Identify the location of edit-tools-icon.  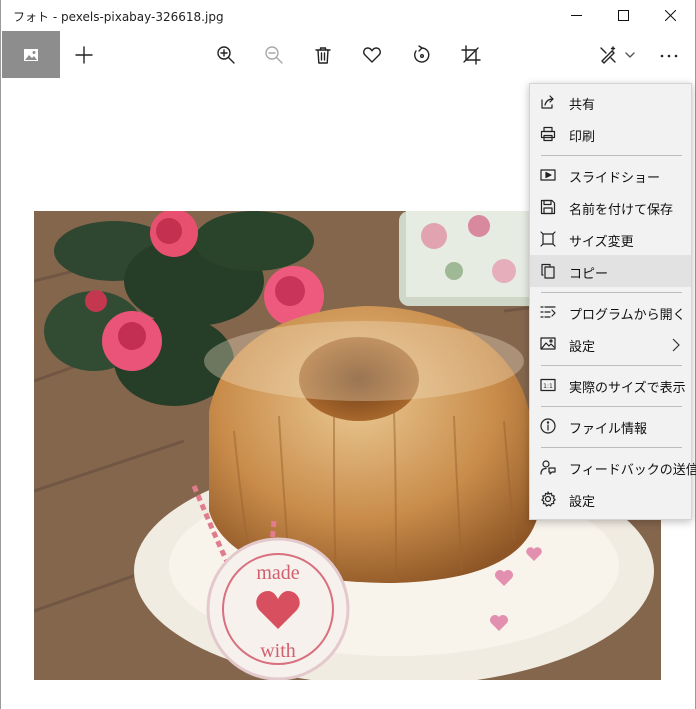
(608, 54).